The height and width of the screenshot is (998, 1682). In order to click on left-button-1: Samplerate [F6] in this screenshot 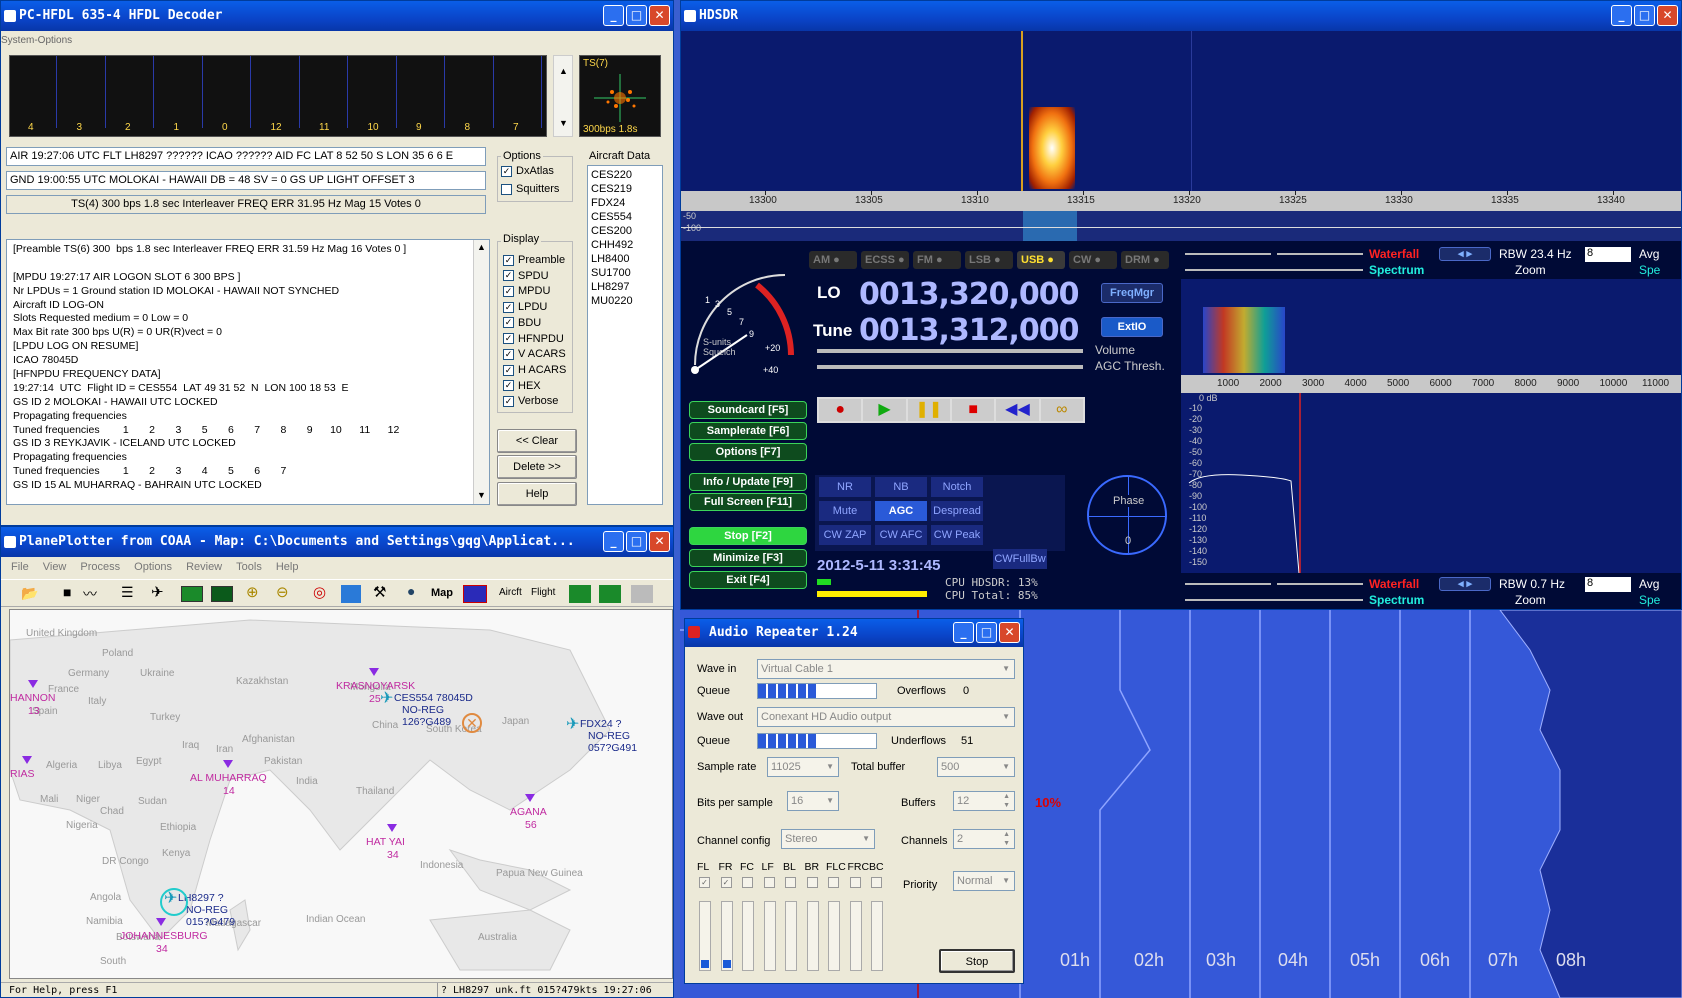, I will do `click(748, 431)`.